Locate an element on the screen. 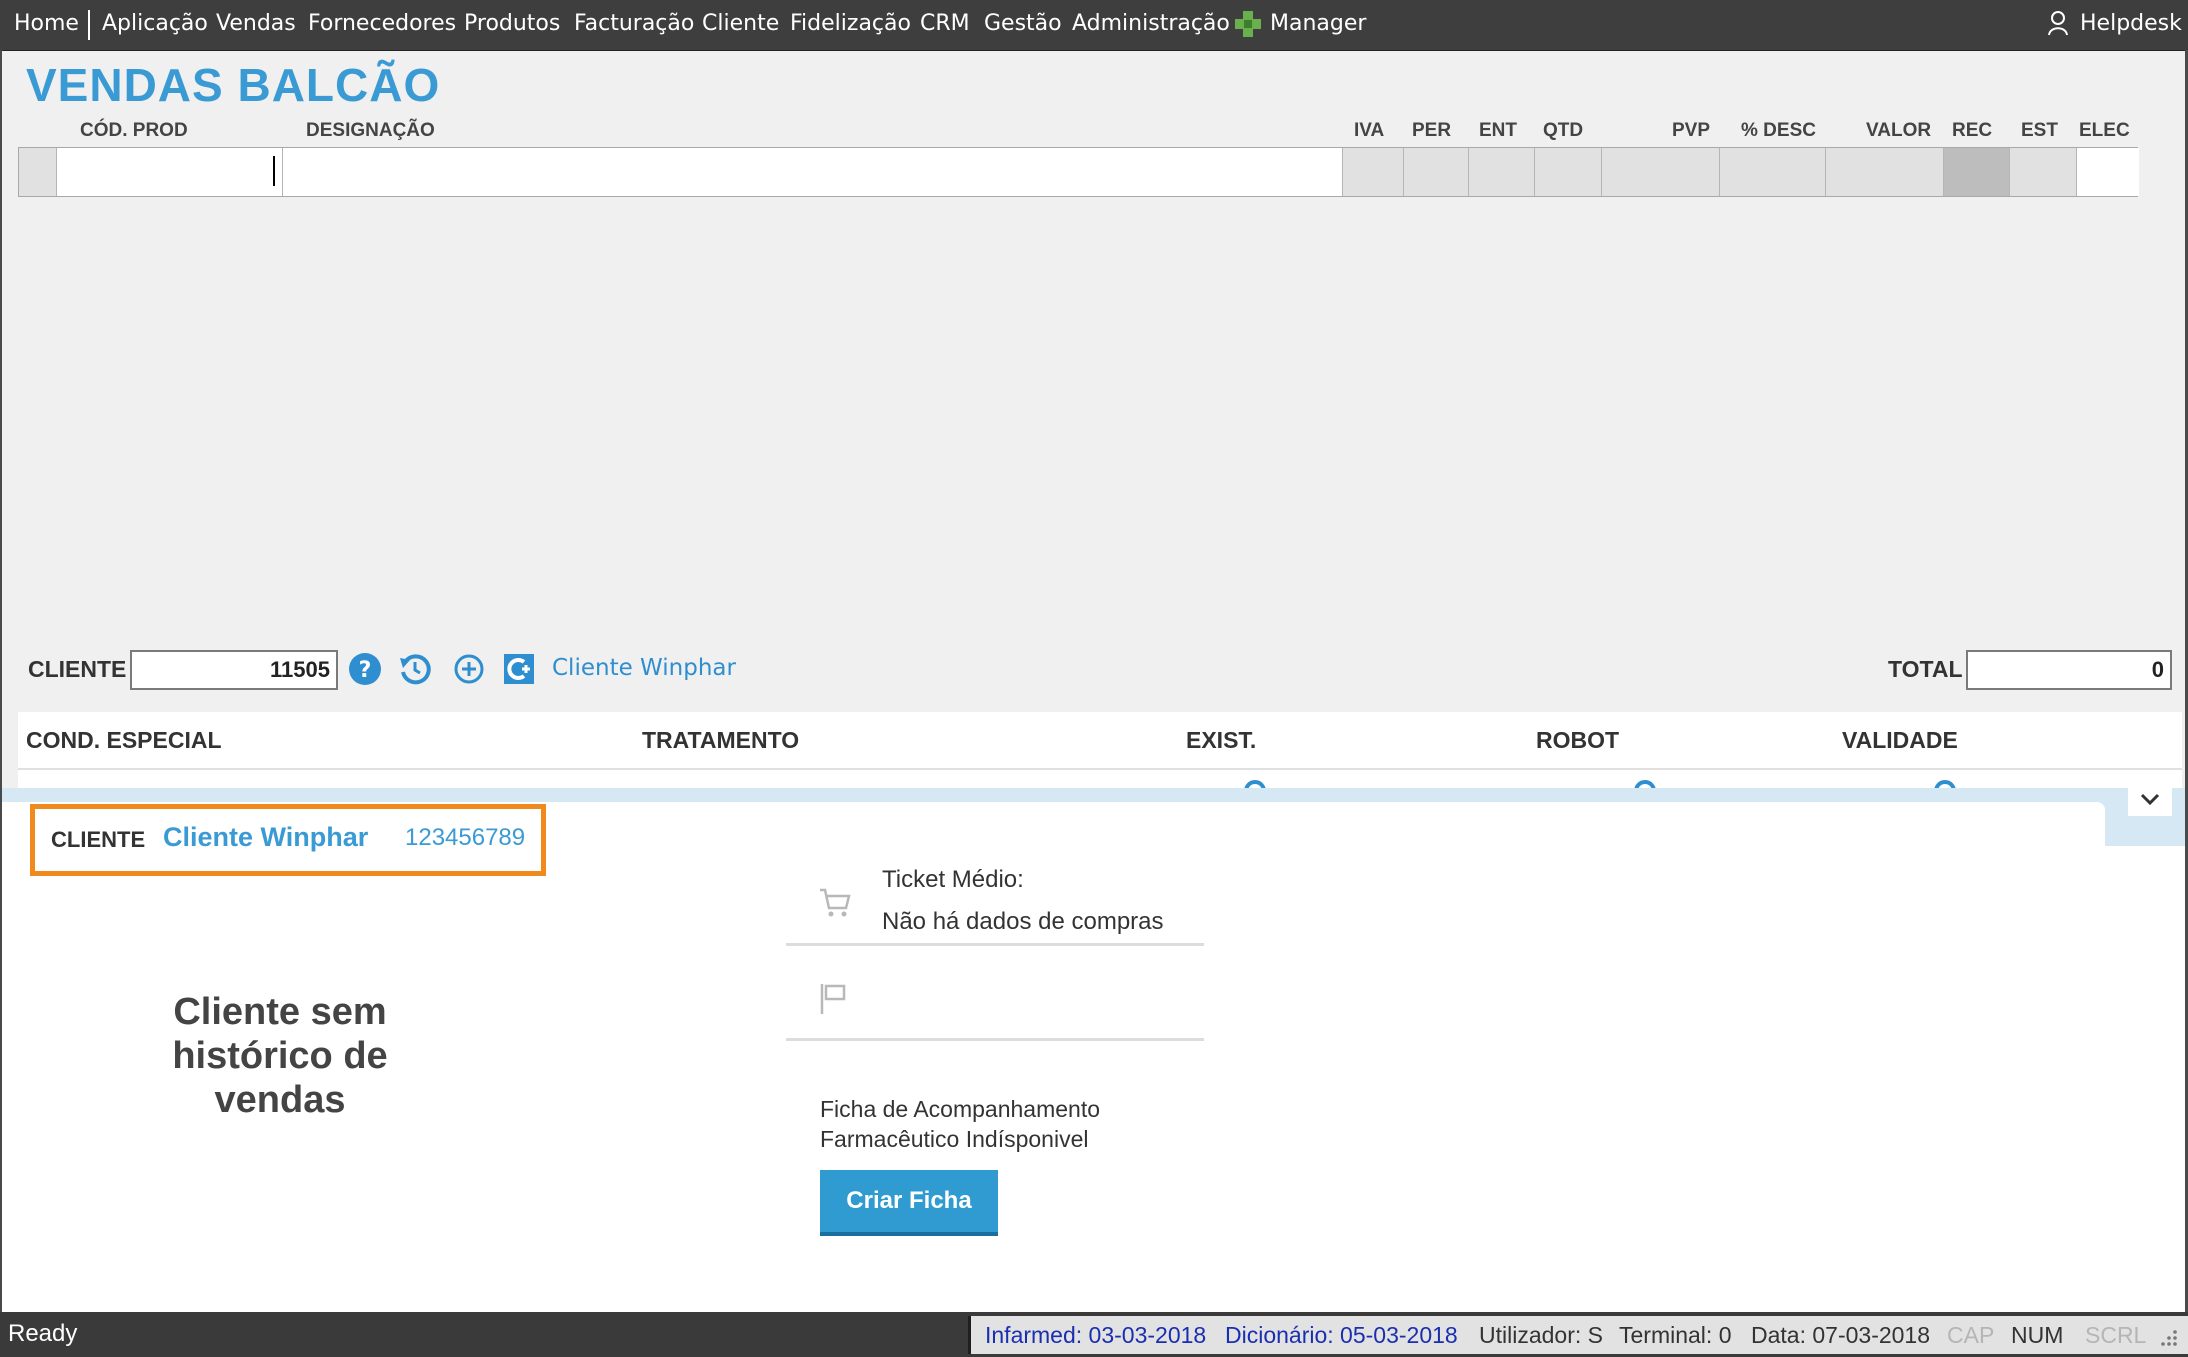 The width and height of the screenshot is (2188, 1357). menu-home: Home is located at coordinates (46, 24).